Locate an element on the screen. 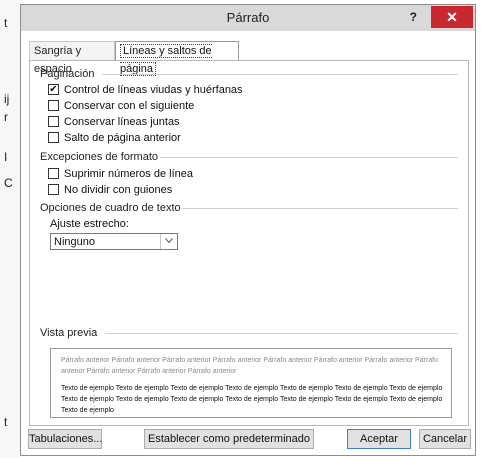 Image resolution: width=482 pixels, height=458 pixels. doc-fragment: C is located at coordinates (8, 183).